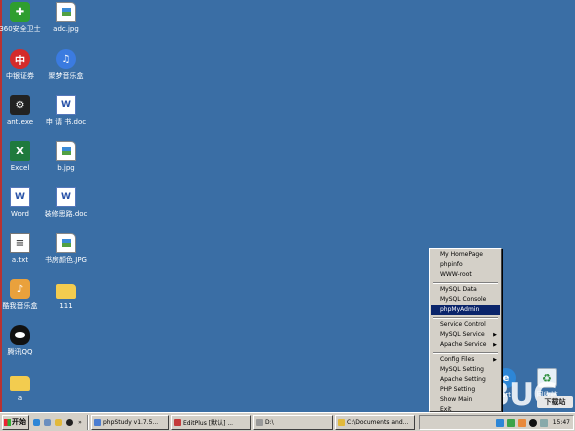 The height and width of the screenshot is (431, 575). I want to click on system-tray: 15:47, so click(496, 422).